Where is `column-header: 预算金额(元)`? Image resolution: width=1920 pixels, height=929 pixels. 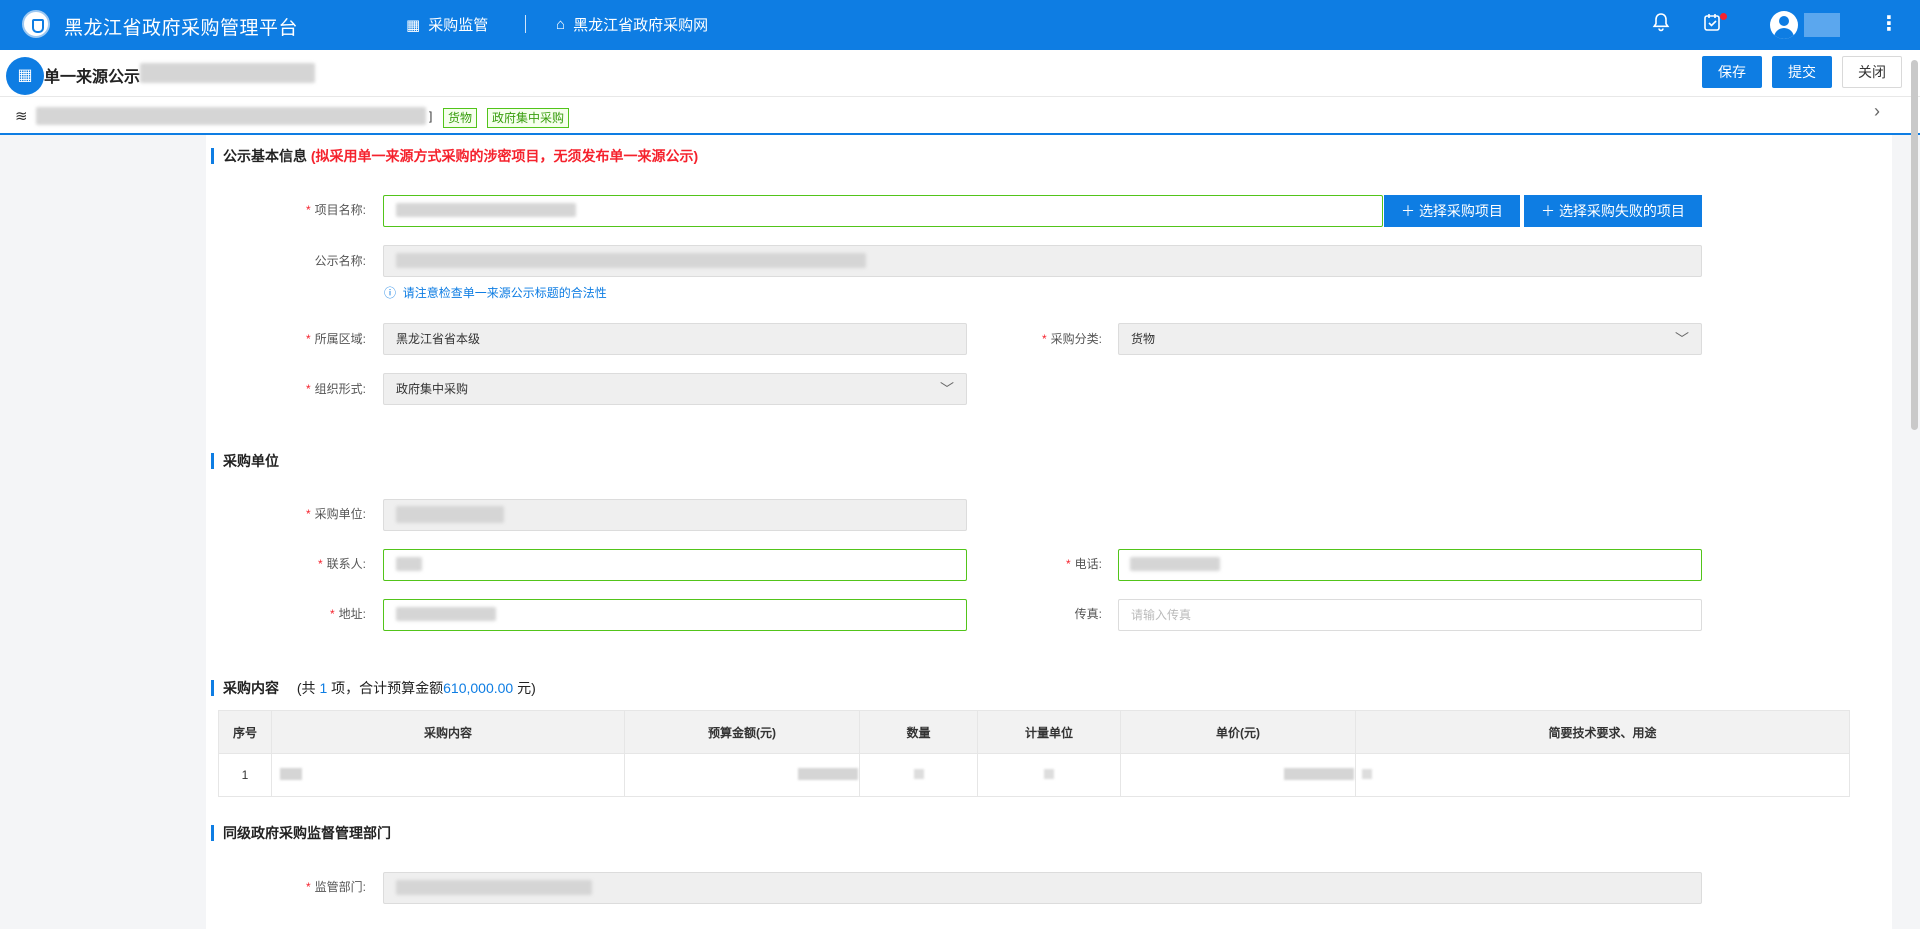
column-header: 预算金额(元) is located at coordinates (742, 732).